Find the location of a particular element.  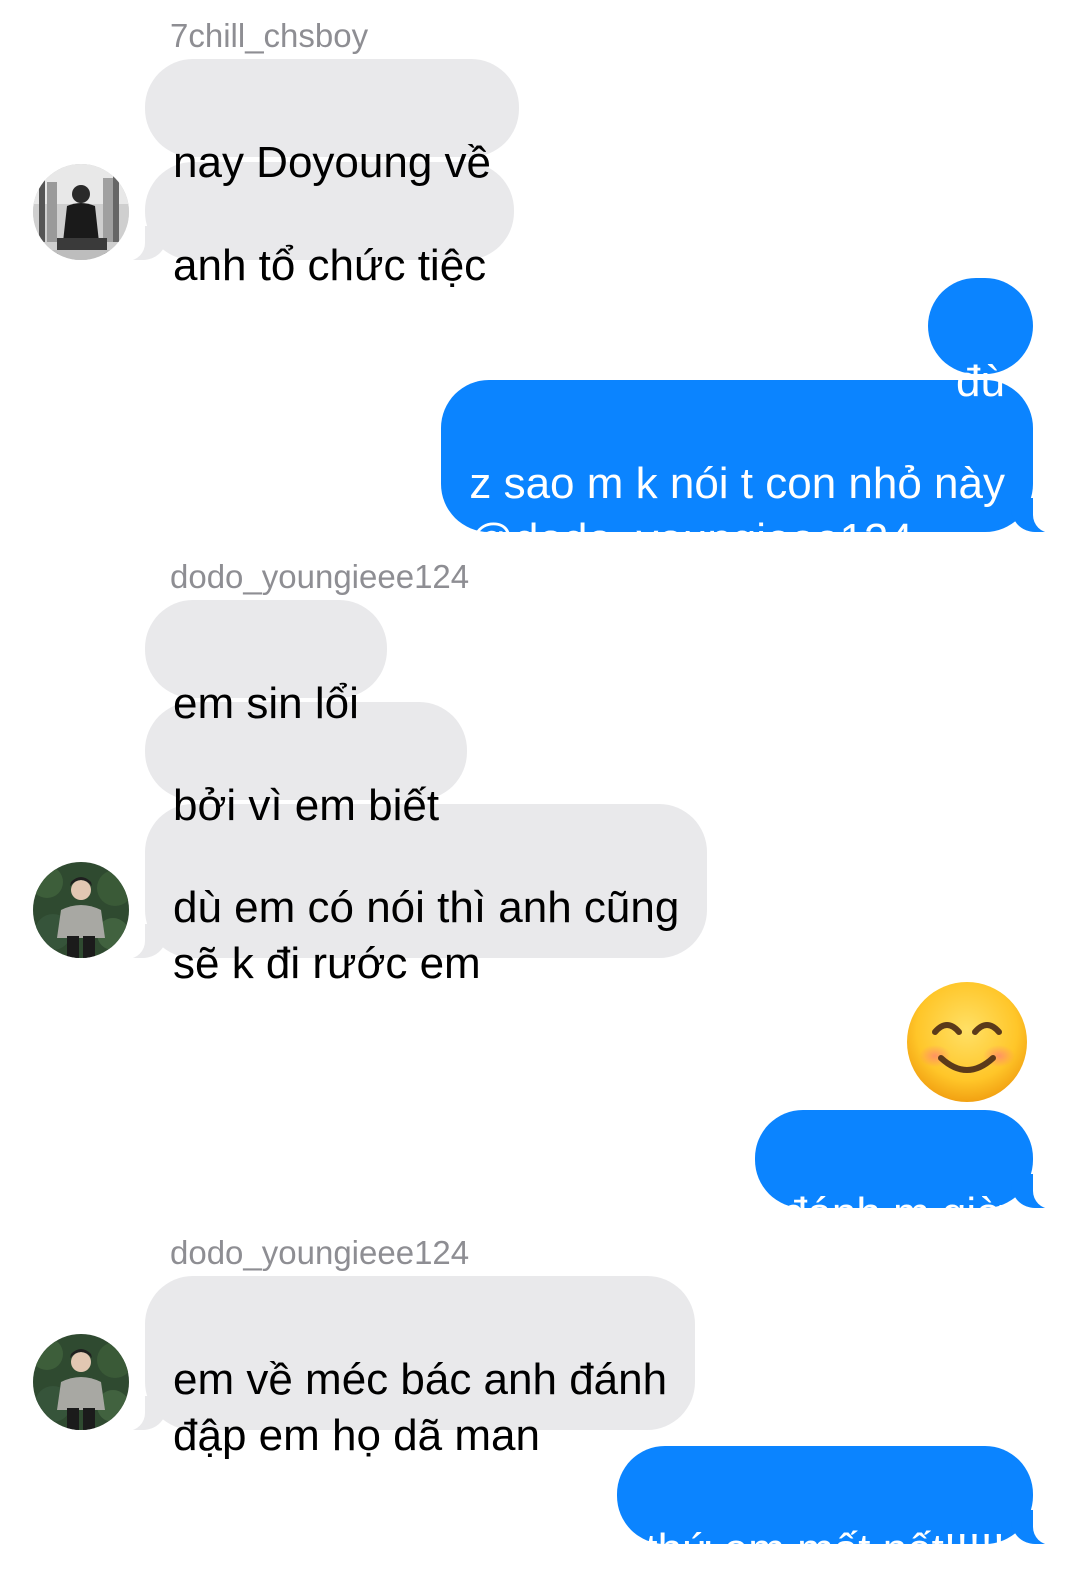

message-text: bởi vì em biết is located at coordinates (306, 805).